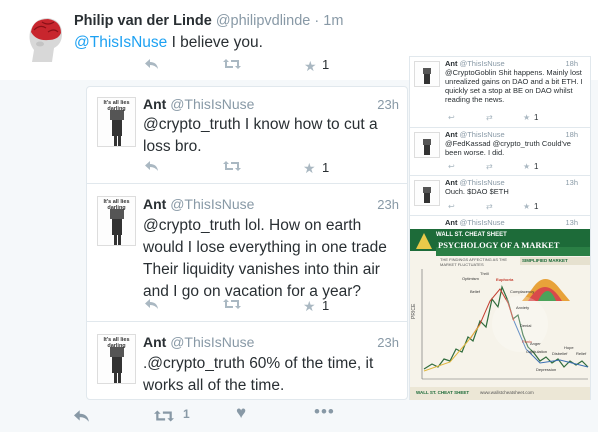  What do you see at coordinates (523, 307) in the screenshot?
I see `phase-label: Anxiety` at bounding box center [523, 307].